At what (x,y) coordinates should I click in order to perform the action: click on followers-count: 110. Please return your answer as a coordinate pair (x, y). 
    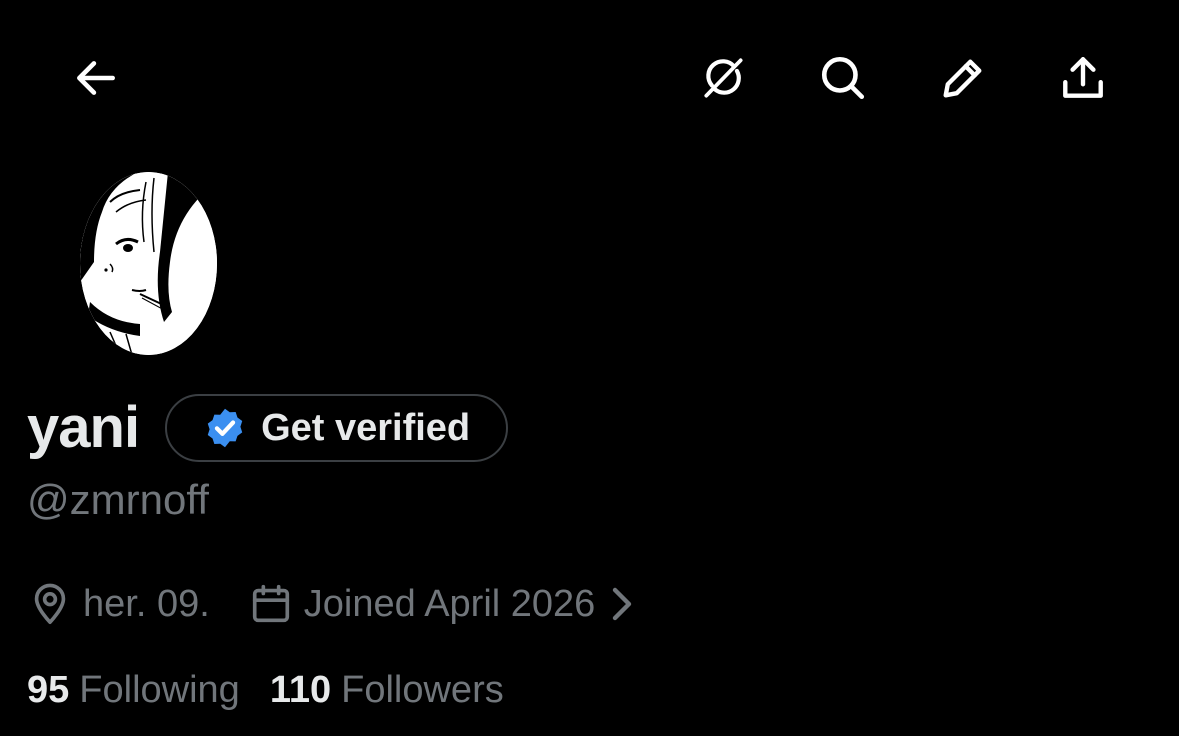
    Looking at the image, I should click on (300, 689).